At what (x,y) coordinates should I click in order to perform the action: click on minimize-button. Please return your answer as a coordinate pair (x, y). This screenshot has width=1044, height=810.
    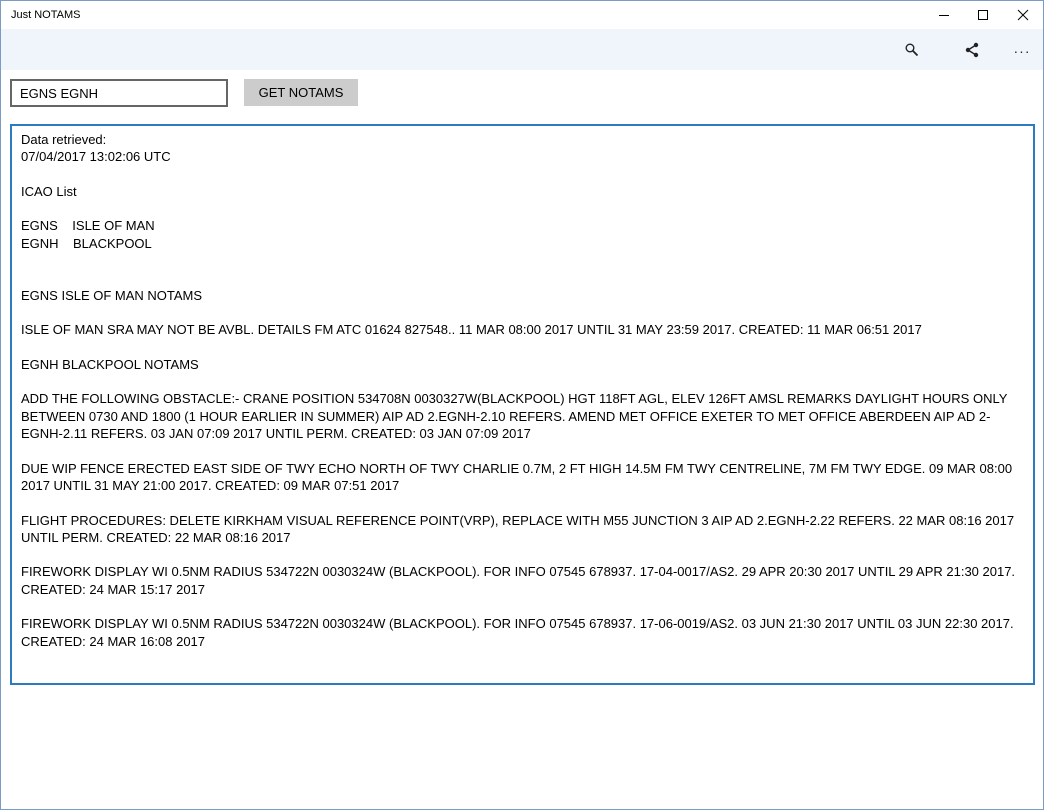
    Looking at the image, I should click on (944, 15).